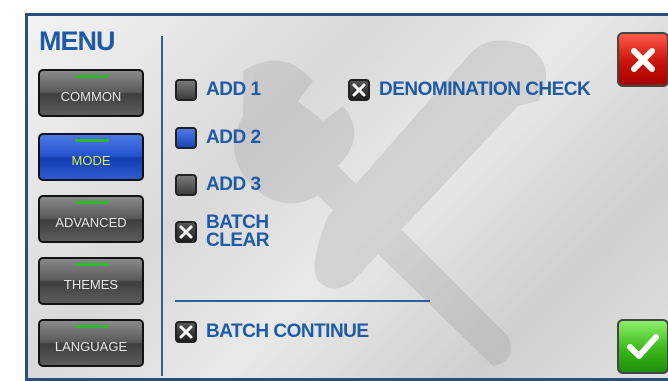  I want to click on close-icon, so click(643, 59).